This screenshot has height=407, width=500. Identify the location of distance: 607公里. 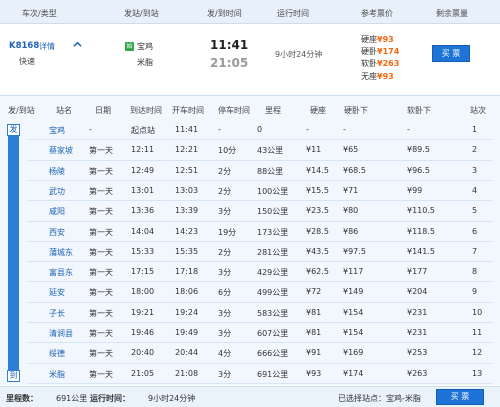
(273, 333).